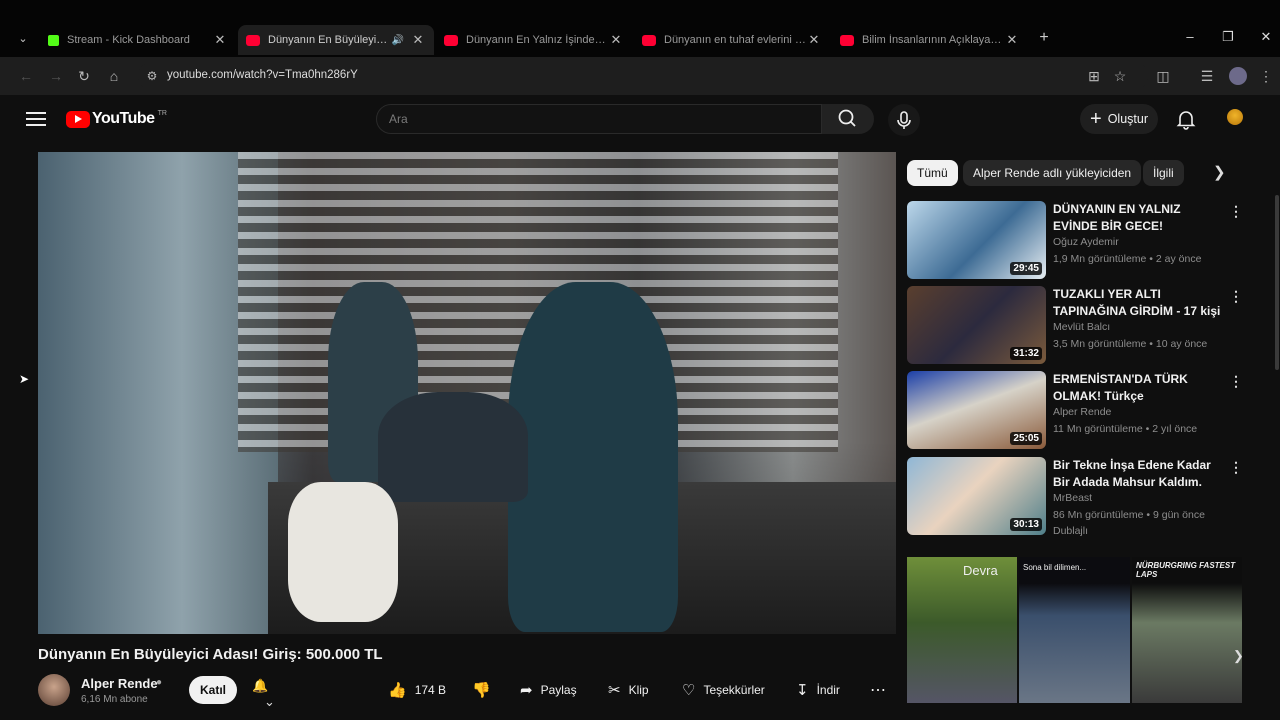  I want to click on new-tab-button: +, so click(1044, 38).